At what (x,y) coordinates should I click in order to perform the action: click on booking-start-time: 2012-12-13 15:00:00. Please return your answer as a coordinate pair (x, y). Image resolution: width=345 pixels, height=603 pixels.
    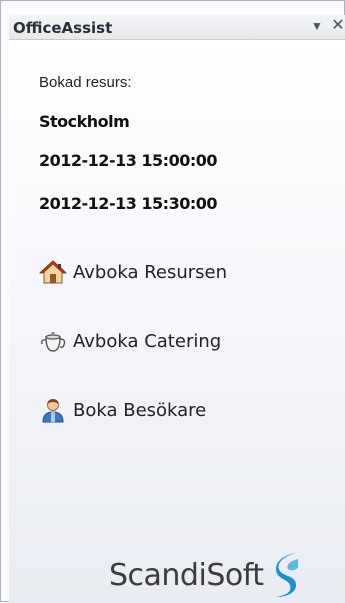
    Looking at the image, I should click on (128, 160).